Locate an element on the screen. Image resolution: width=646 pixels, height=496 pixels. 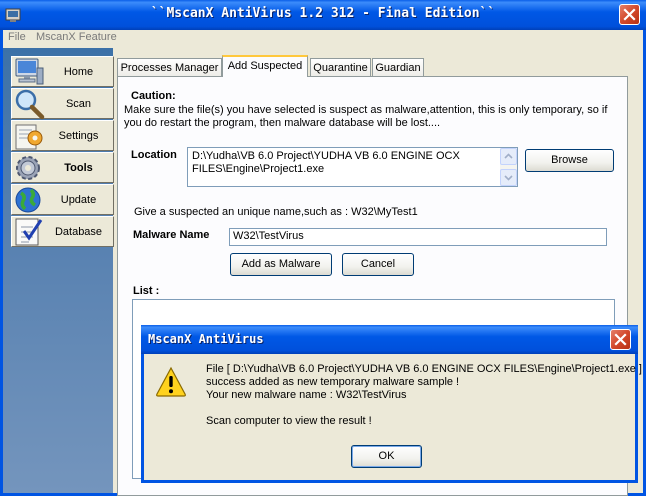
sidebar-item-scan: Scan is located at coordinates (62, 104).